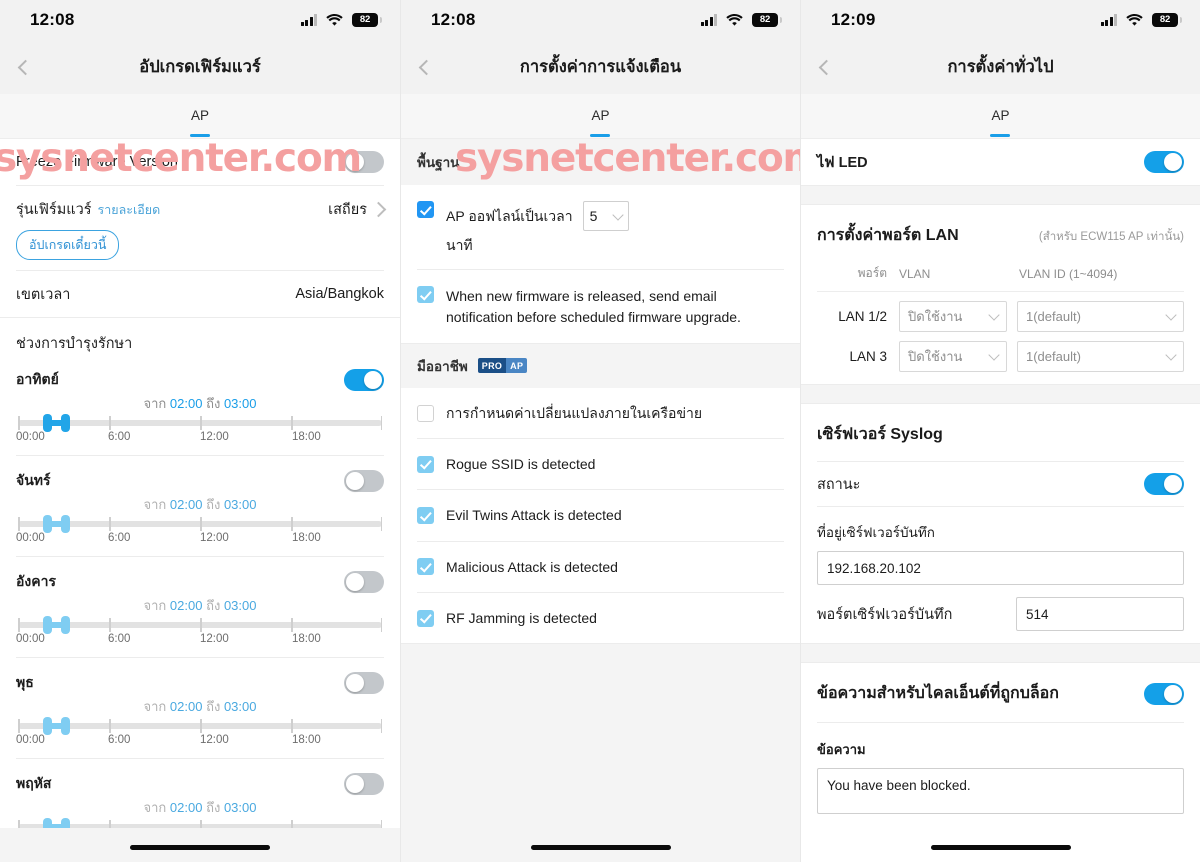 The width and height of the screenshot is (1200, 862). I want to click on lan-row-port: LAN 3, so click(868, 356).